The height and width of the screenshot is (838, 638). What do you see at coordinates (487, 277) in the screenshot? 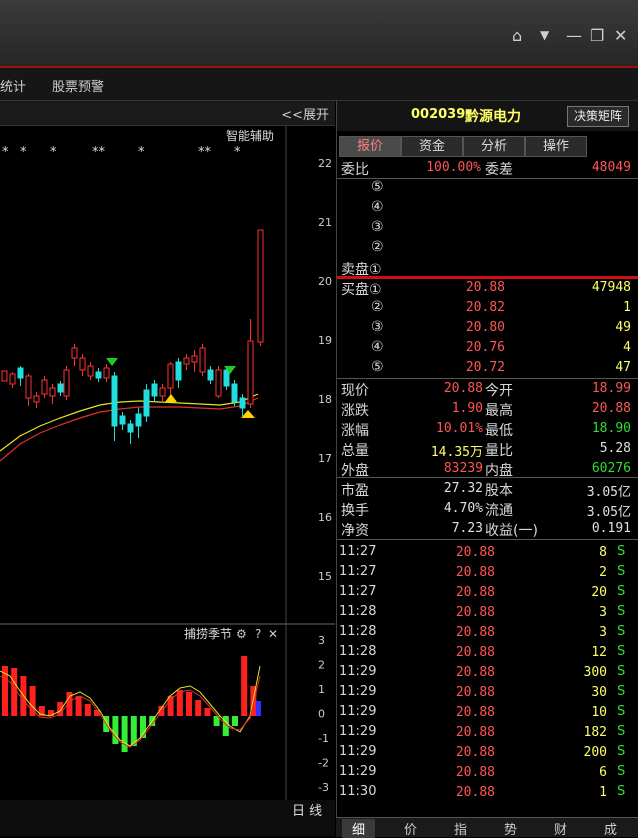
I see `bid-ask-divider` at bounding box center [487, 277].